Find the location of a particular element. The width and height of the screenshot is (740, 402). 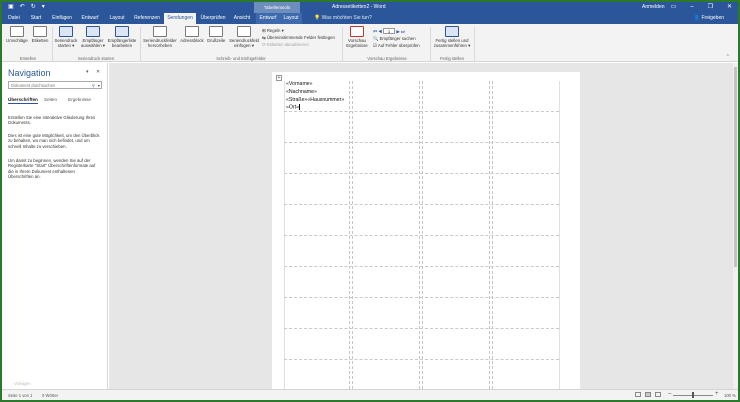

etiketten-label: Etiketten is located at coordinates (40, 40).